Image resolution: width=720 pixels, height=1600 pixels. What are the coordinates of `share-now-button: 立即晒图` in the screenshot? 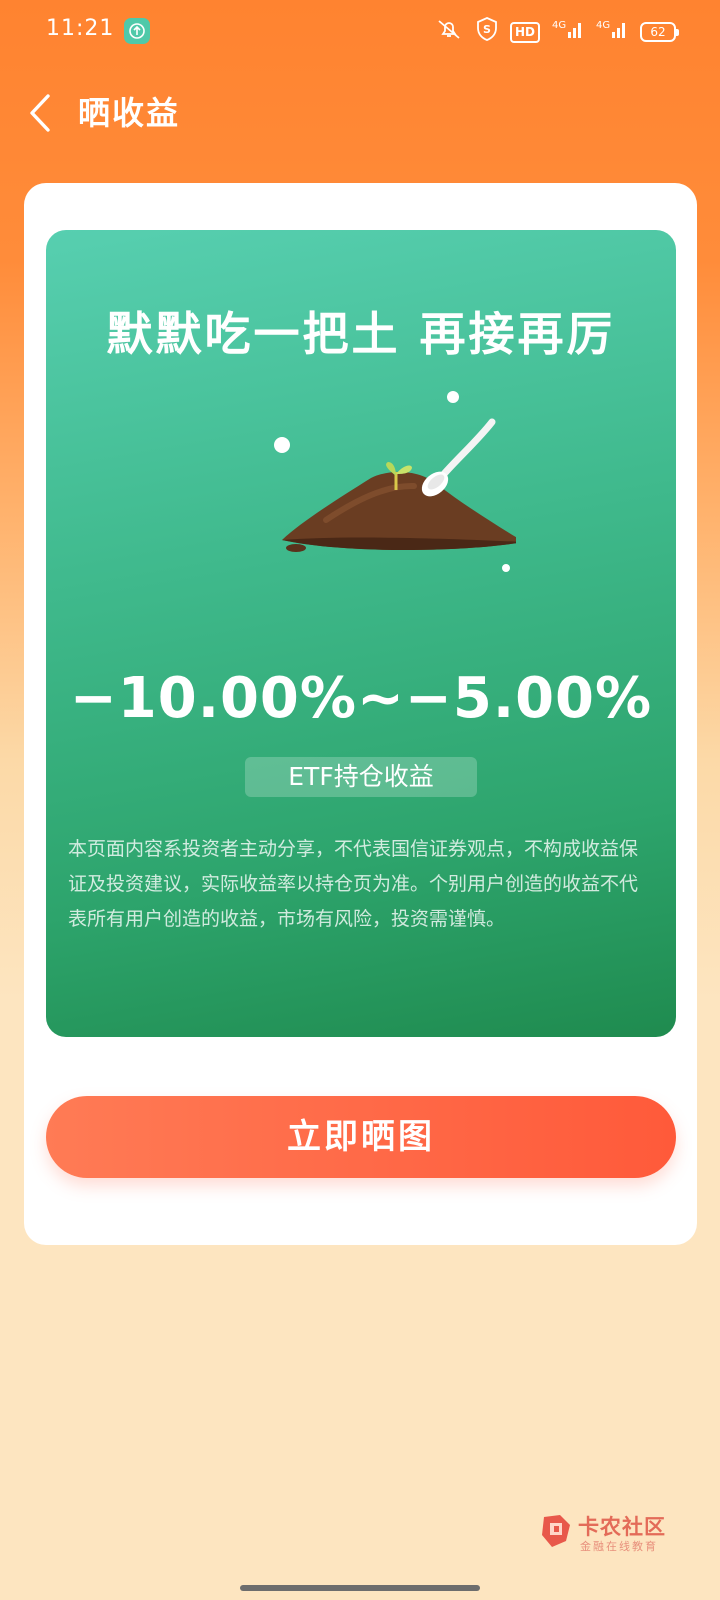 It's located at (361, 1137).